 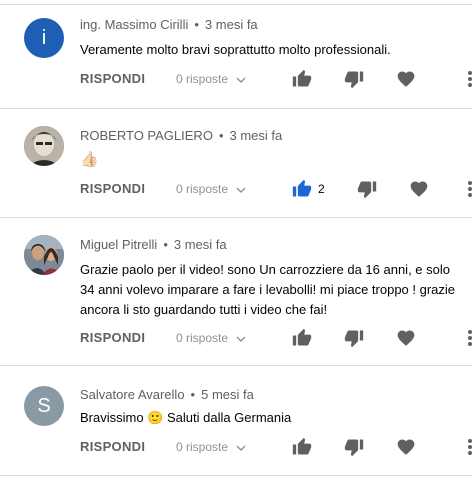 I want to click on avatar-letter: i, so click(x=44, y=37).